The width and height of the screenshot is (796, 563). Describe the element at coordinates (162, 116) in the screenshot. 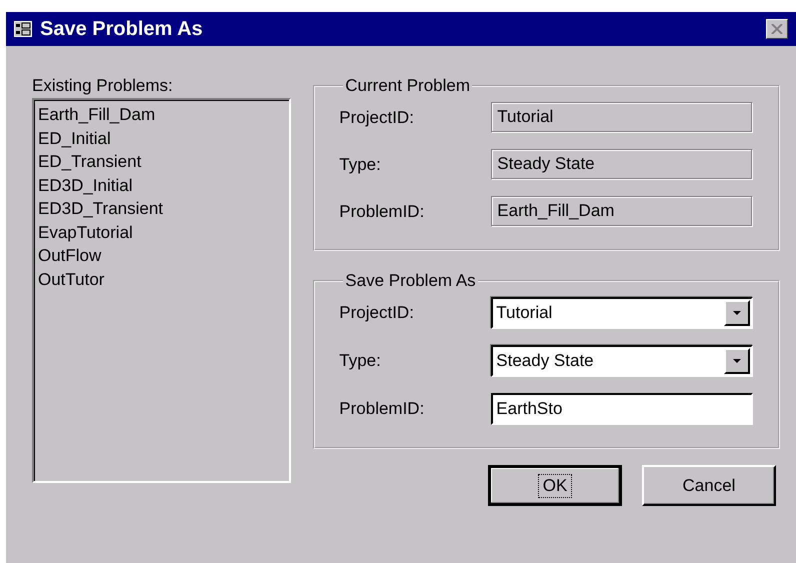

I see `list-item: Earth_Fill_Dam` at that location.